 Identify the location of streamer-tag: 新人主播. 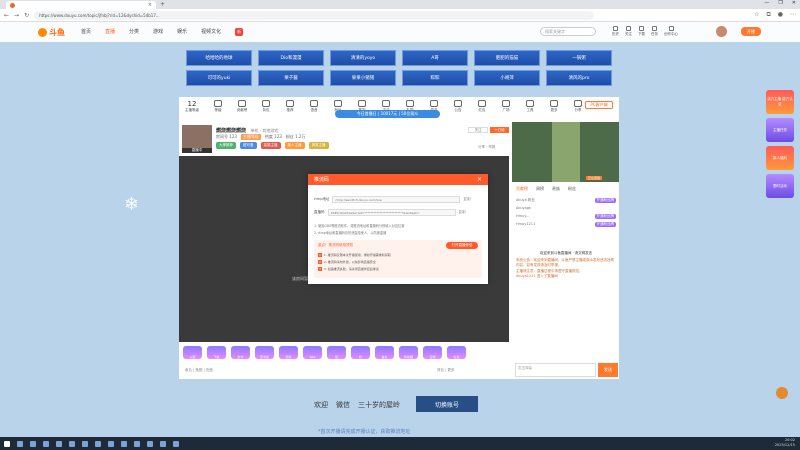
(294, 145).